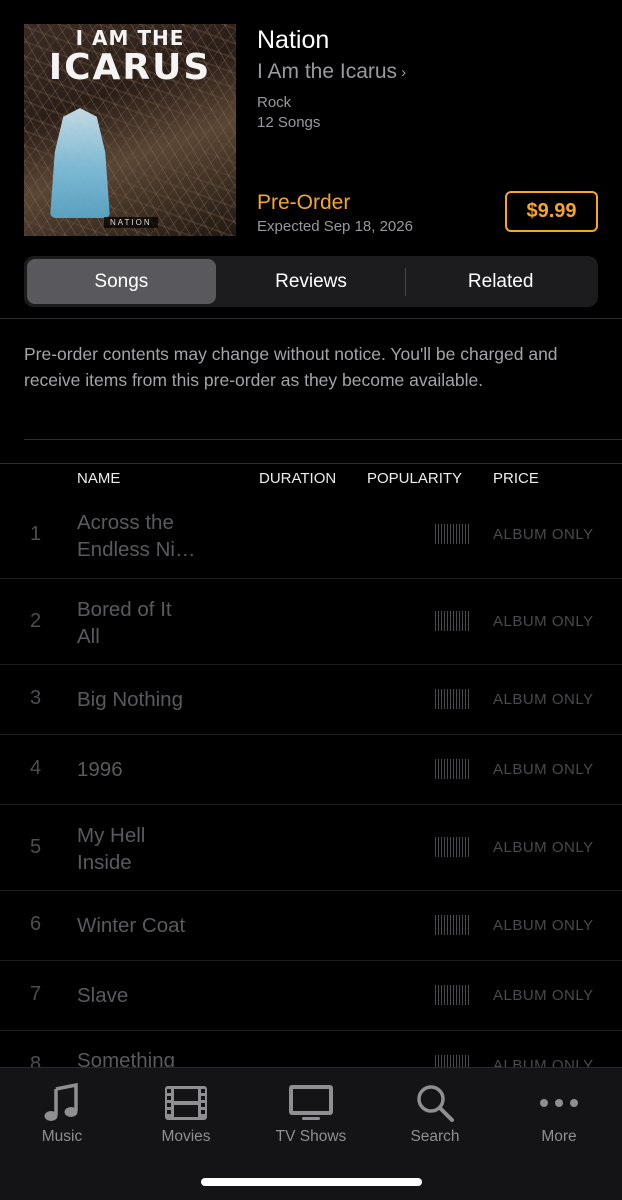 Image resolution: width=622 pixels, height=1200 pixels. What do you see at coordinates (414, 478) in the screenshot?
I see `column-popularity-header: POPULARITY` at bounding box center [414, 478].